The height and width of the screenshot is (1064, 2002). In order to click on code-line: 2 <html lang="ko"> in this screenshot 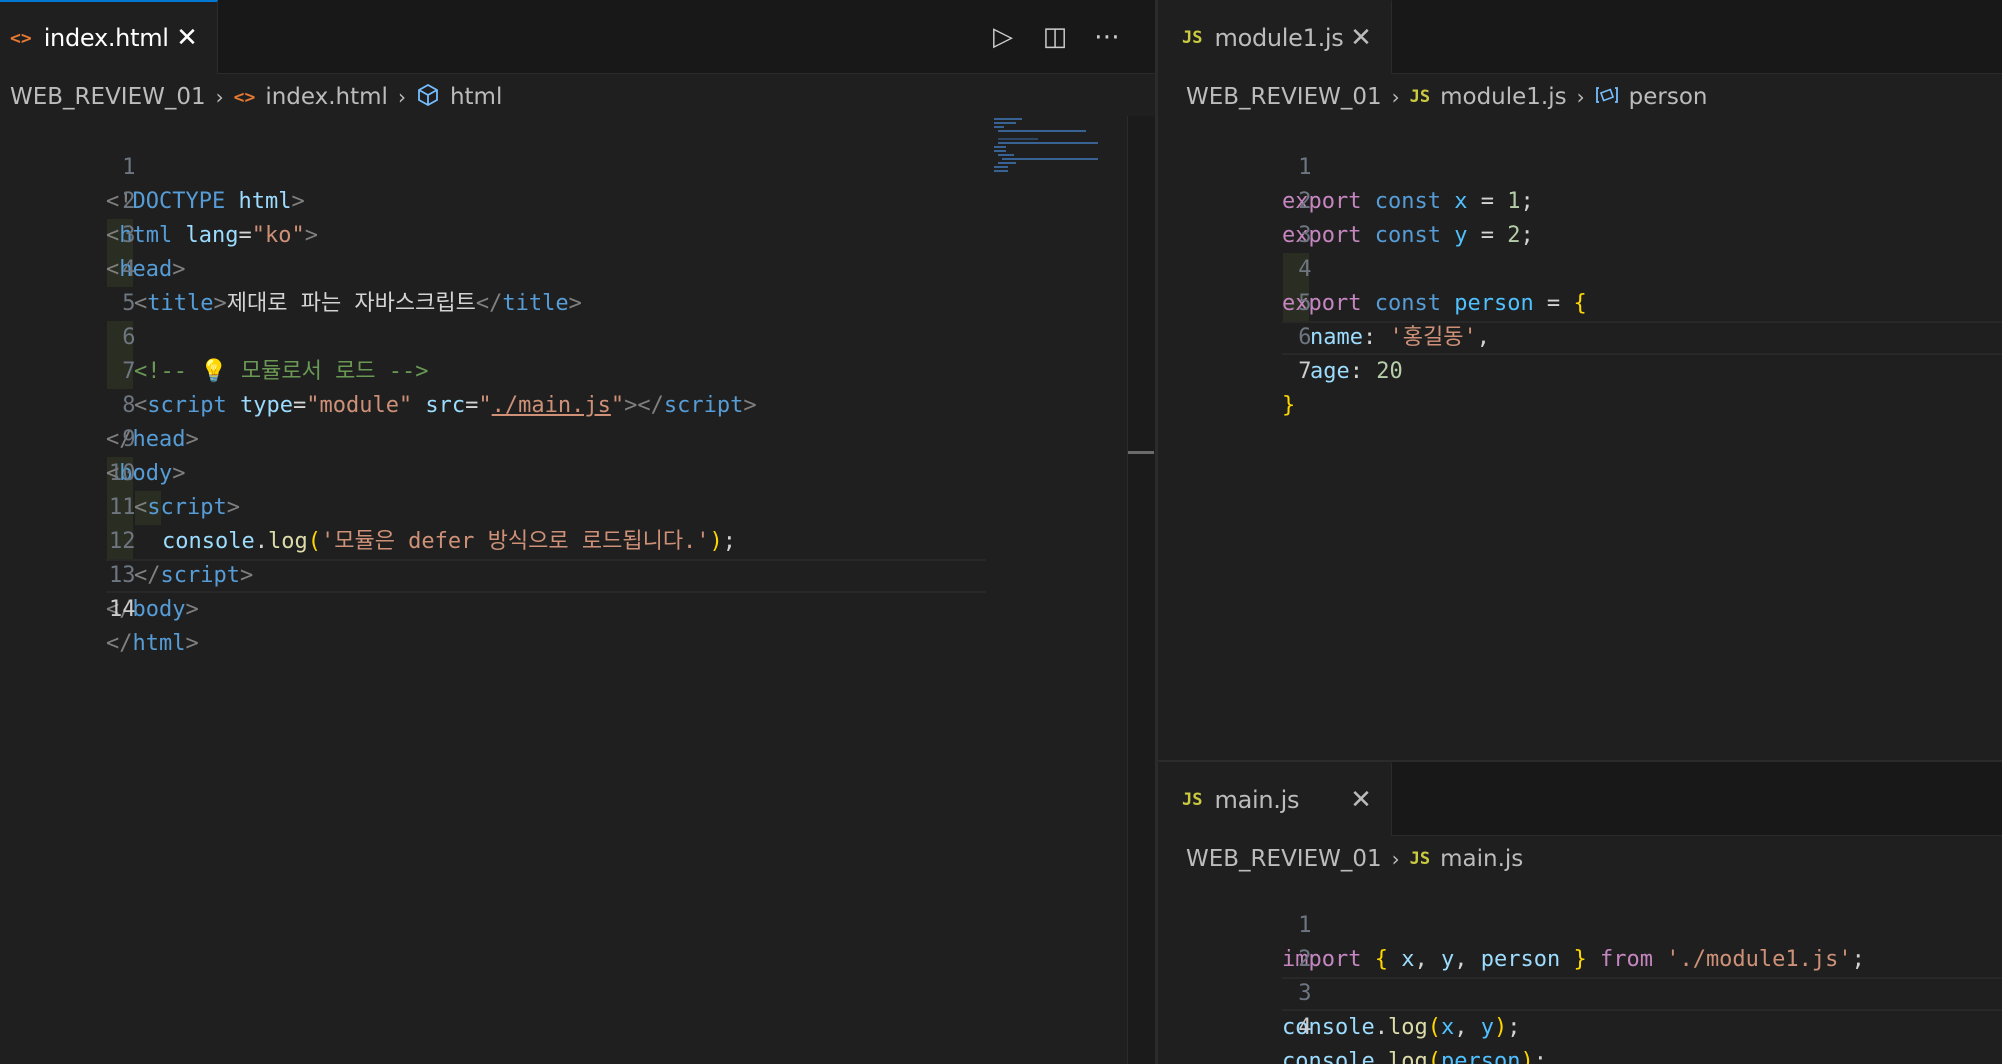, I will do `click(577, 199)`.